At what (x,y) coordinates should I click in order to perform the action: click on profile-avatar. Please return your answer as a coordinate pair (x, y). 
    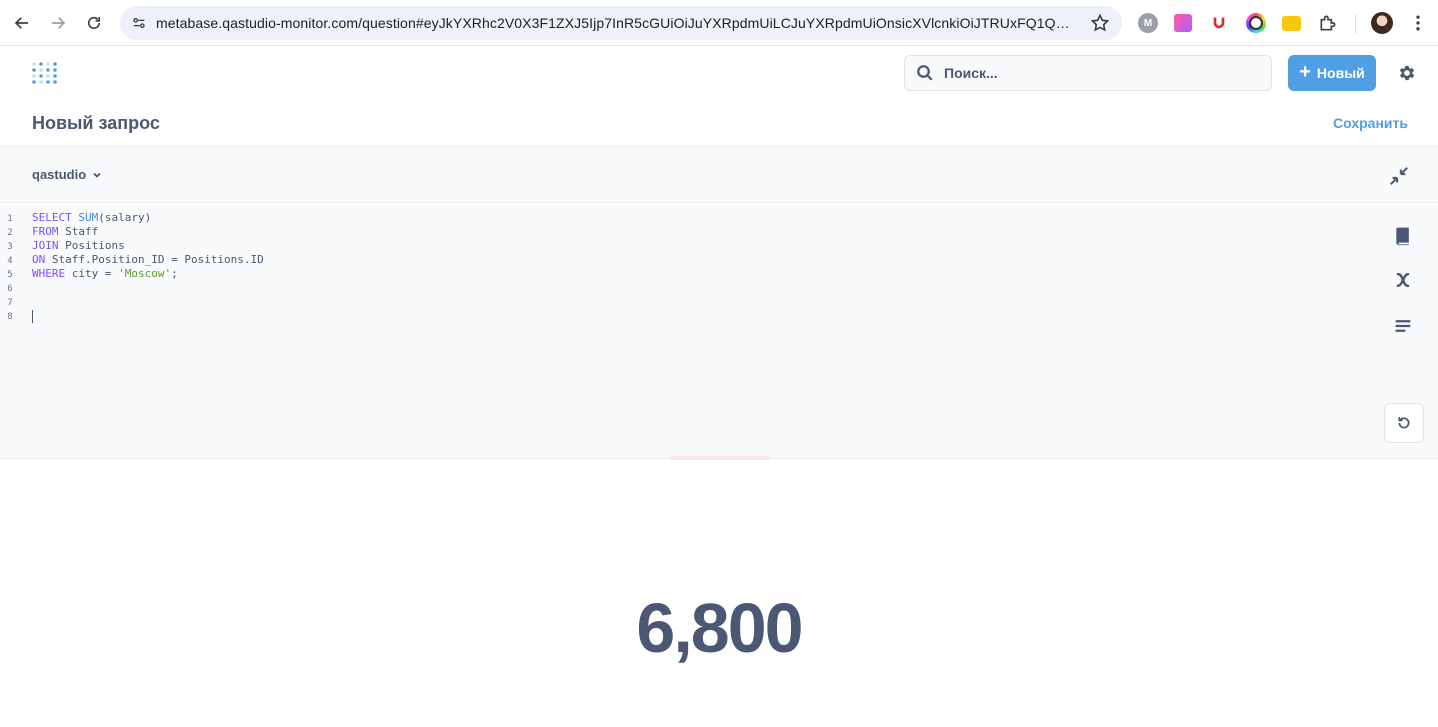
    Looking at the image, I should click on (1382, 23).